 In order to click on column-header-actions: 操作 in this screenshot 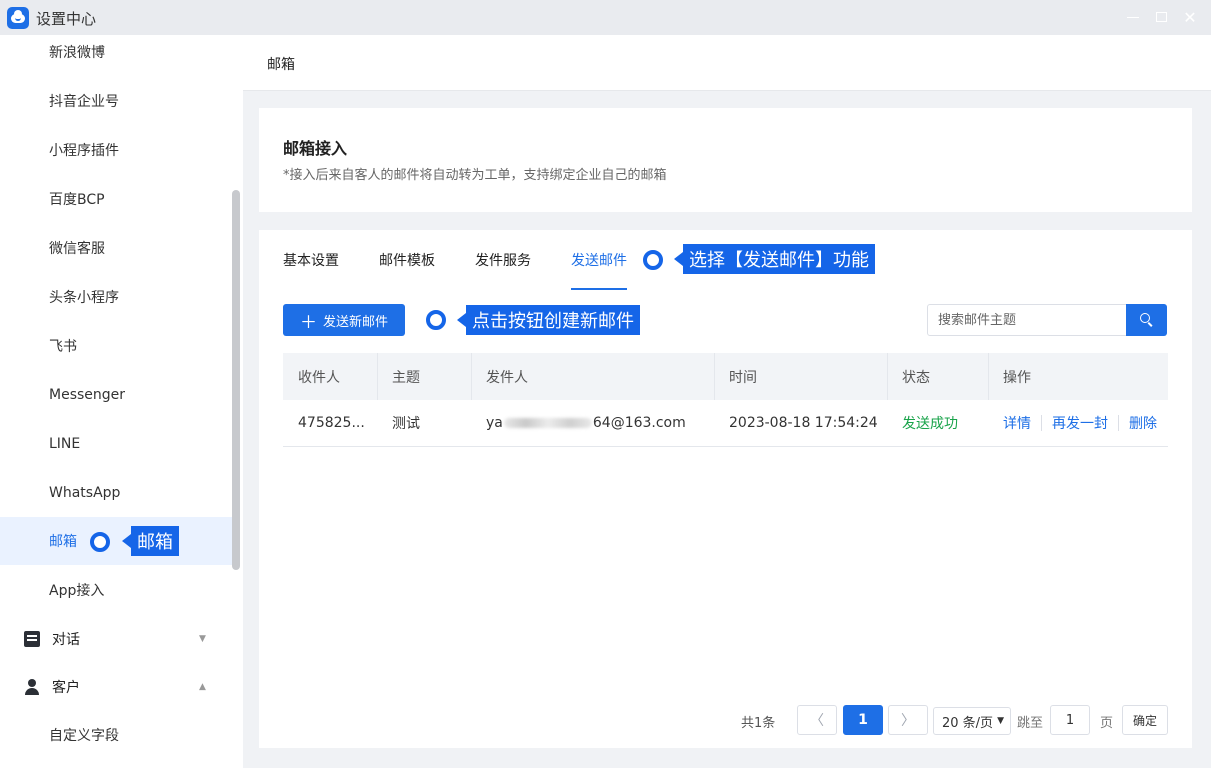, I will do `click(1078, 376)`.